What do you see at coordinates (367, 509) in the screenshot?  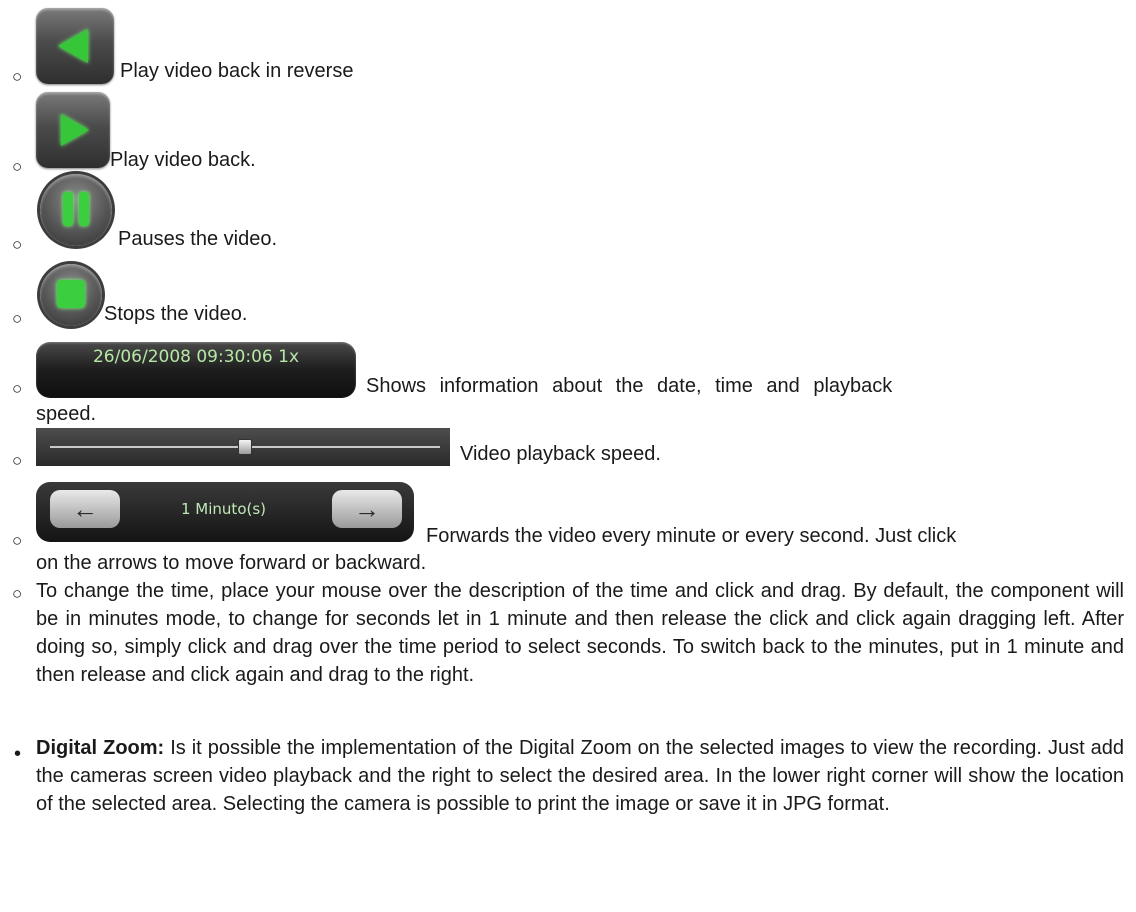 I see `step-forward-button: →` at bounding box center [367, 509].